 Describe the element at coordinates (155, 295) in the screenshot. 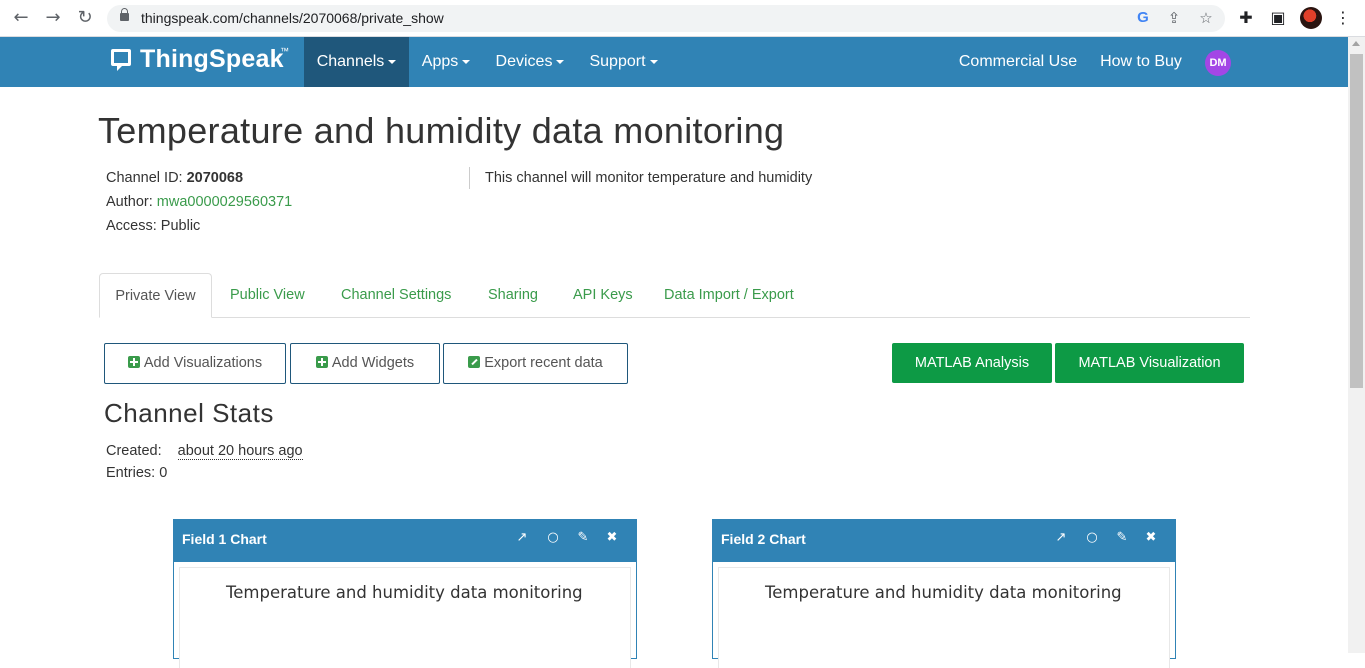

I see `tab-private-view: Private View` at that location.